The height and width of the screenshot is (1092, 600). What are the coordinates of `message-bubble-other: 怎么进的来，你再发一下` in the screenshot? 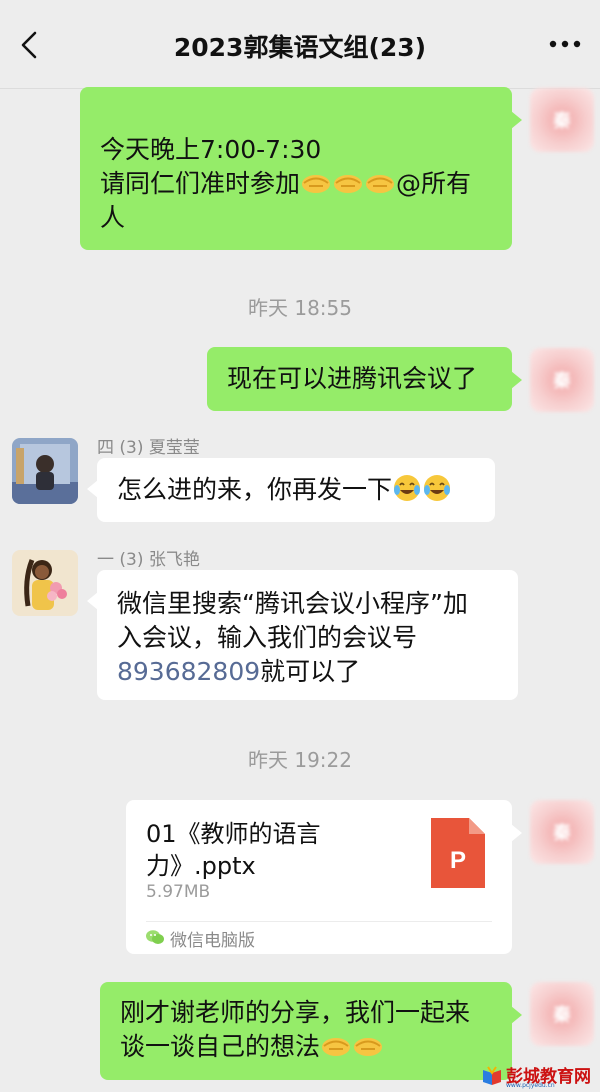 It's located at (291, 490).